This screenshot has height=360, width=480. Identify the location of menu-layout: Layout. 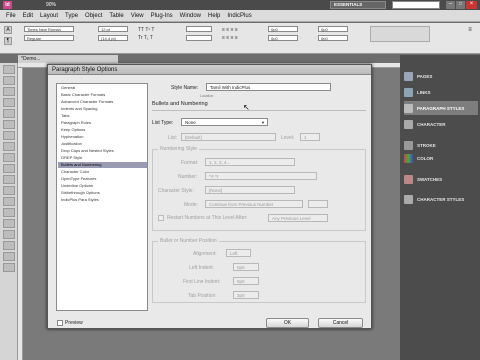
(49, 16).